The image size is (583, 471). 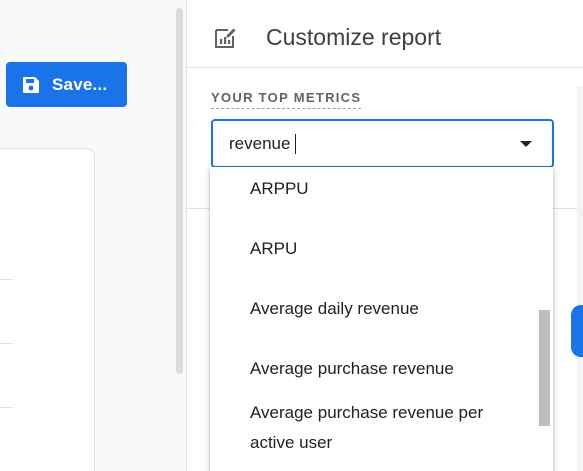 I want to click on customize-report-icon, so click(x=225, y=38).